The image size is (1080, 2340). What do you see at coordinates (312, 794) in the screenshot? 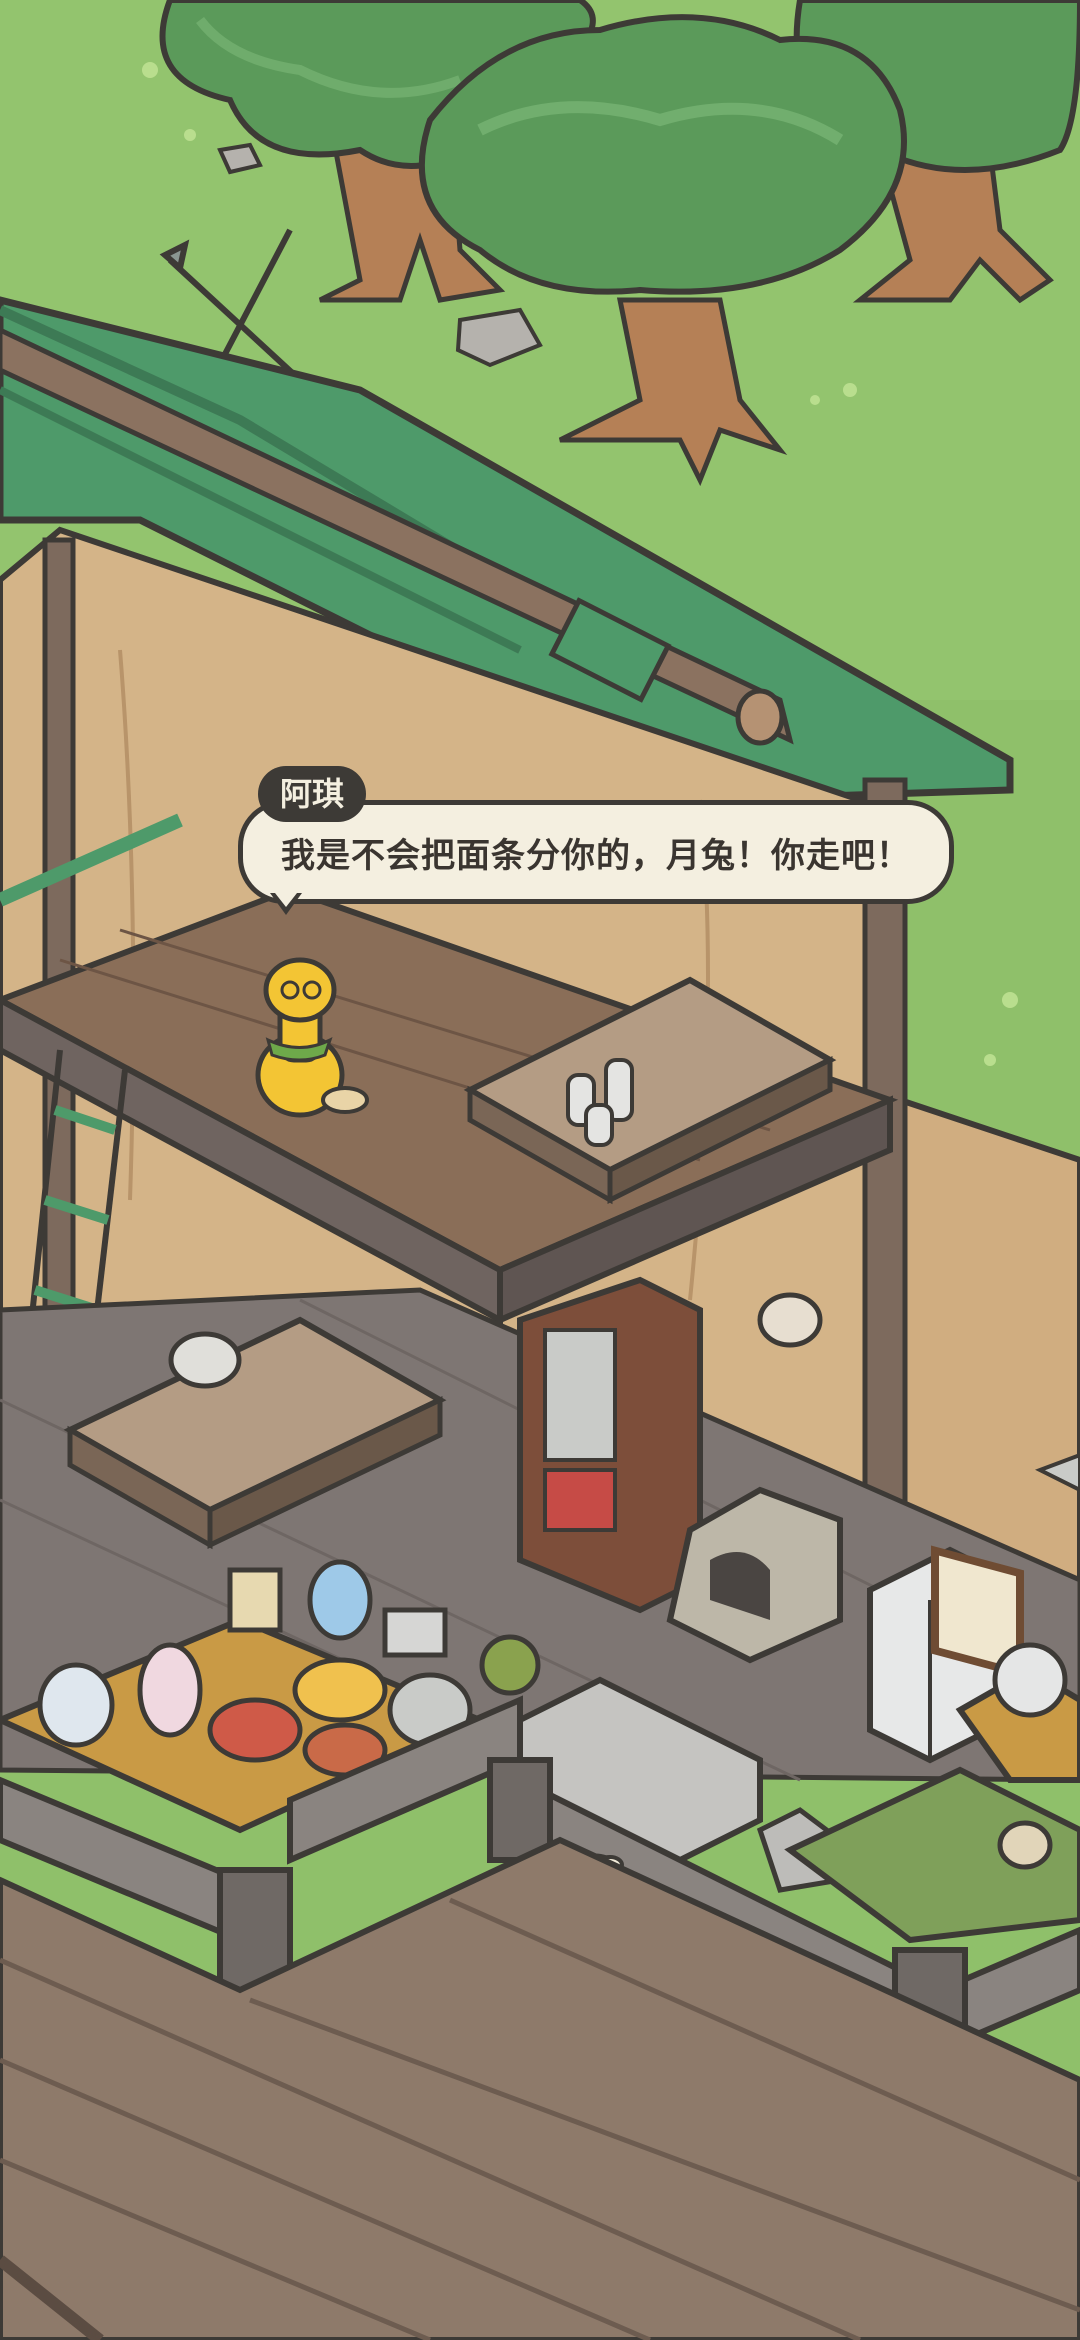
I see `speaker-name-tag: 阿琪` at bounding box center [312, 794].